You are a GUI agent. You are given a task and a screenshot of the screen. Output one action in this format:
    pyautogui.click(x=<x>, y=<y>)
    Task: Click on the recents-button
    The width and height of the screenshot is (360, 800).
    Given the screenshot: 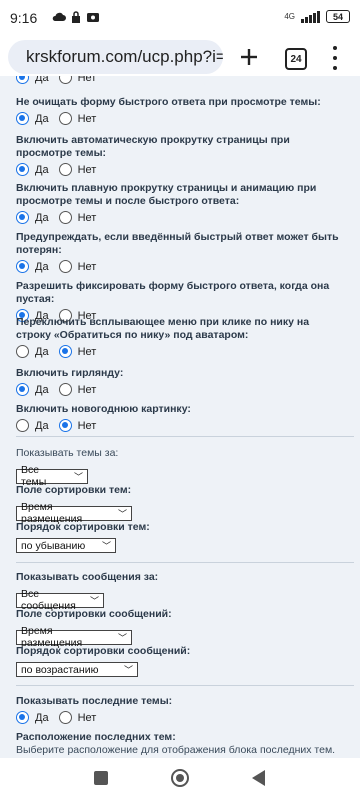 What is the action you would take?
    pyautogui.click(x=101, y=778)
    